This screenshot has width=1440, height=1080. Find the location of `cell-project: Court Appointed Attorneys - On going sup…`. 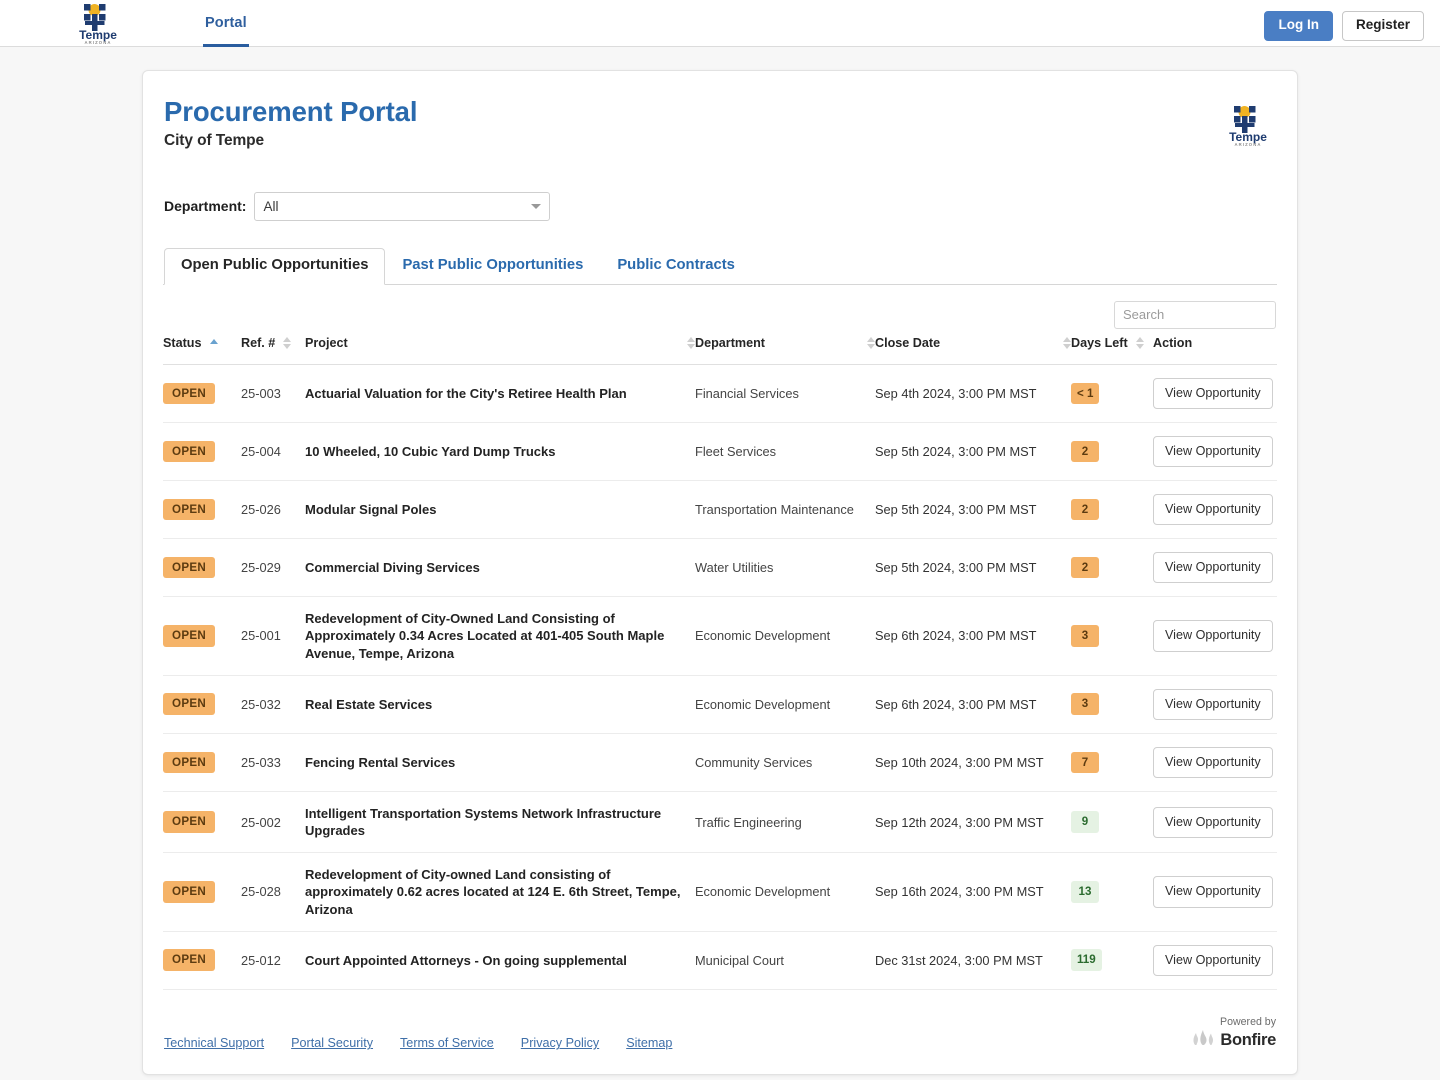

cell-project: Court Appointed Attorneys - On going sup… is located at coordinates (500, 960).